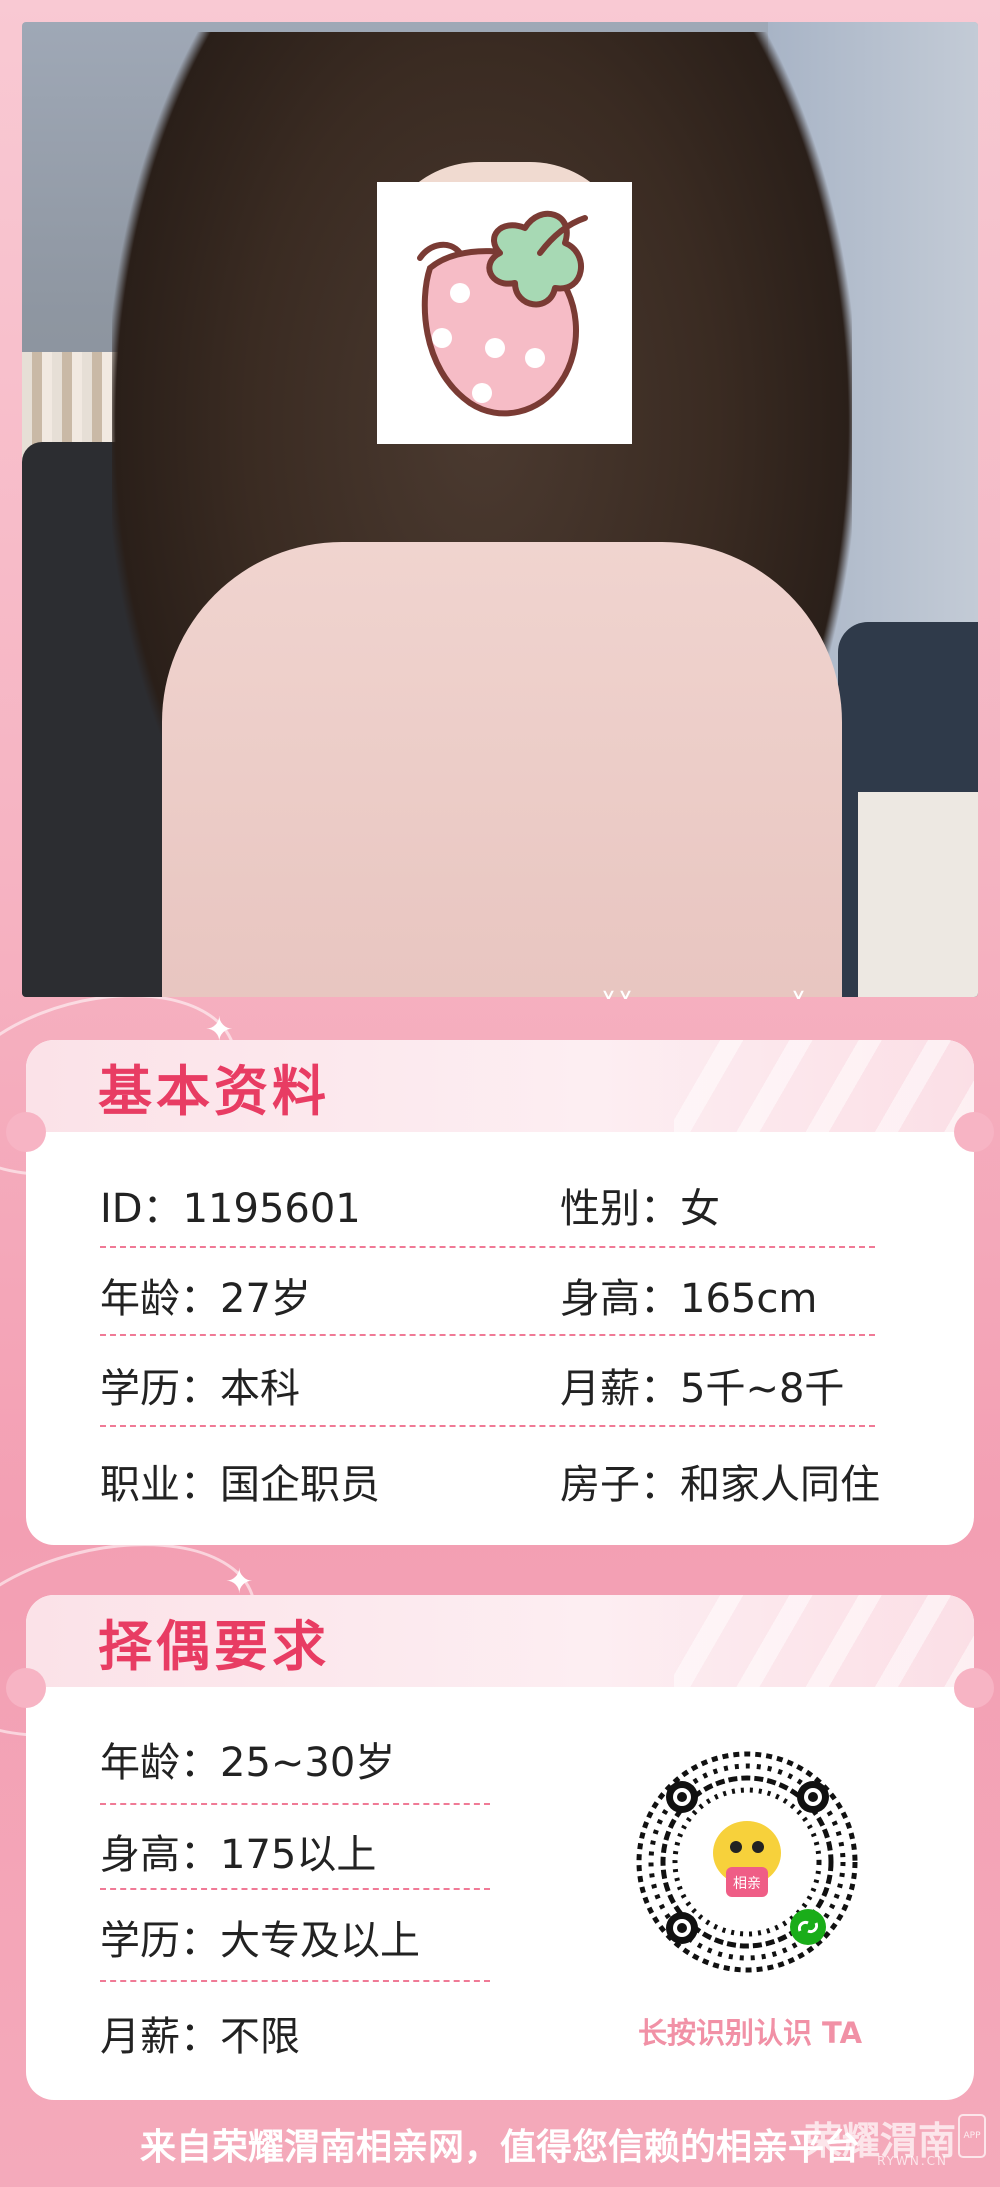 The image size is (1000, 2187). What do you see at coordinates (214, 1091) in the screenshot?
I see `basic-info-title: 基本资料` at bounding box center [214, 1091].